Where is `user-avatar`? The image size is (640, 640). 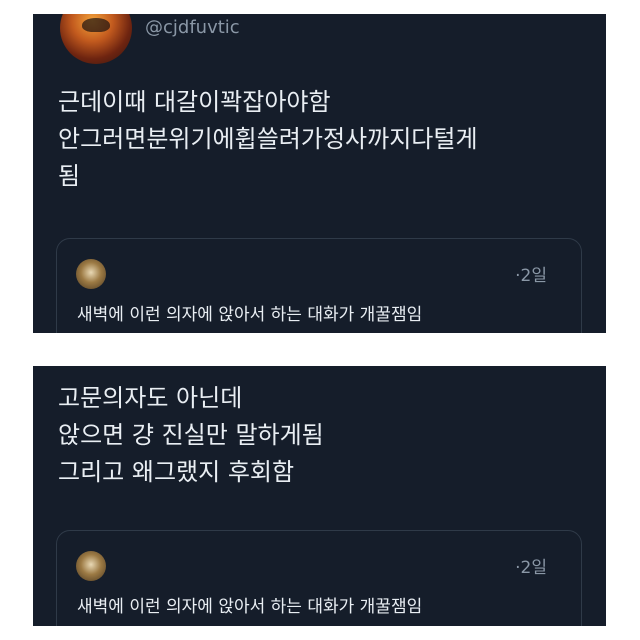
user-avatar is located at coordinates (96, 39).